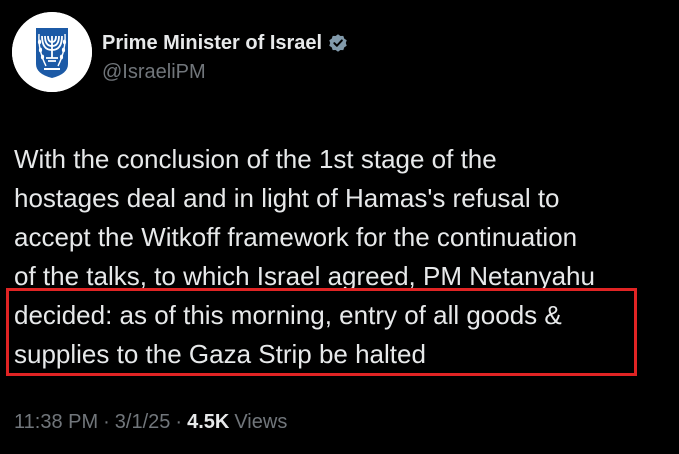 Image resolution: width=679 pixels, height=454 pixels. Describe the element at coordinates (154, 72) in the screenshot. I see `account-handle: @IsraeliPM` at that location.